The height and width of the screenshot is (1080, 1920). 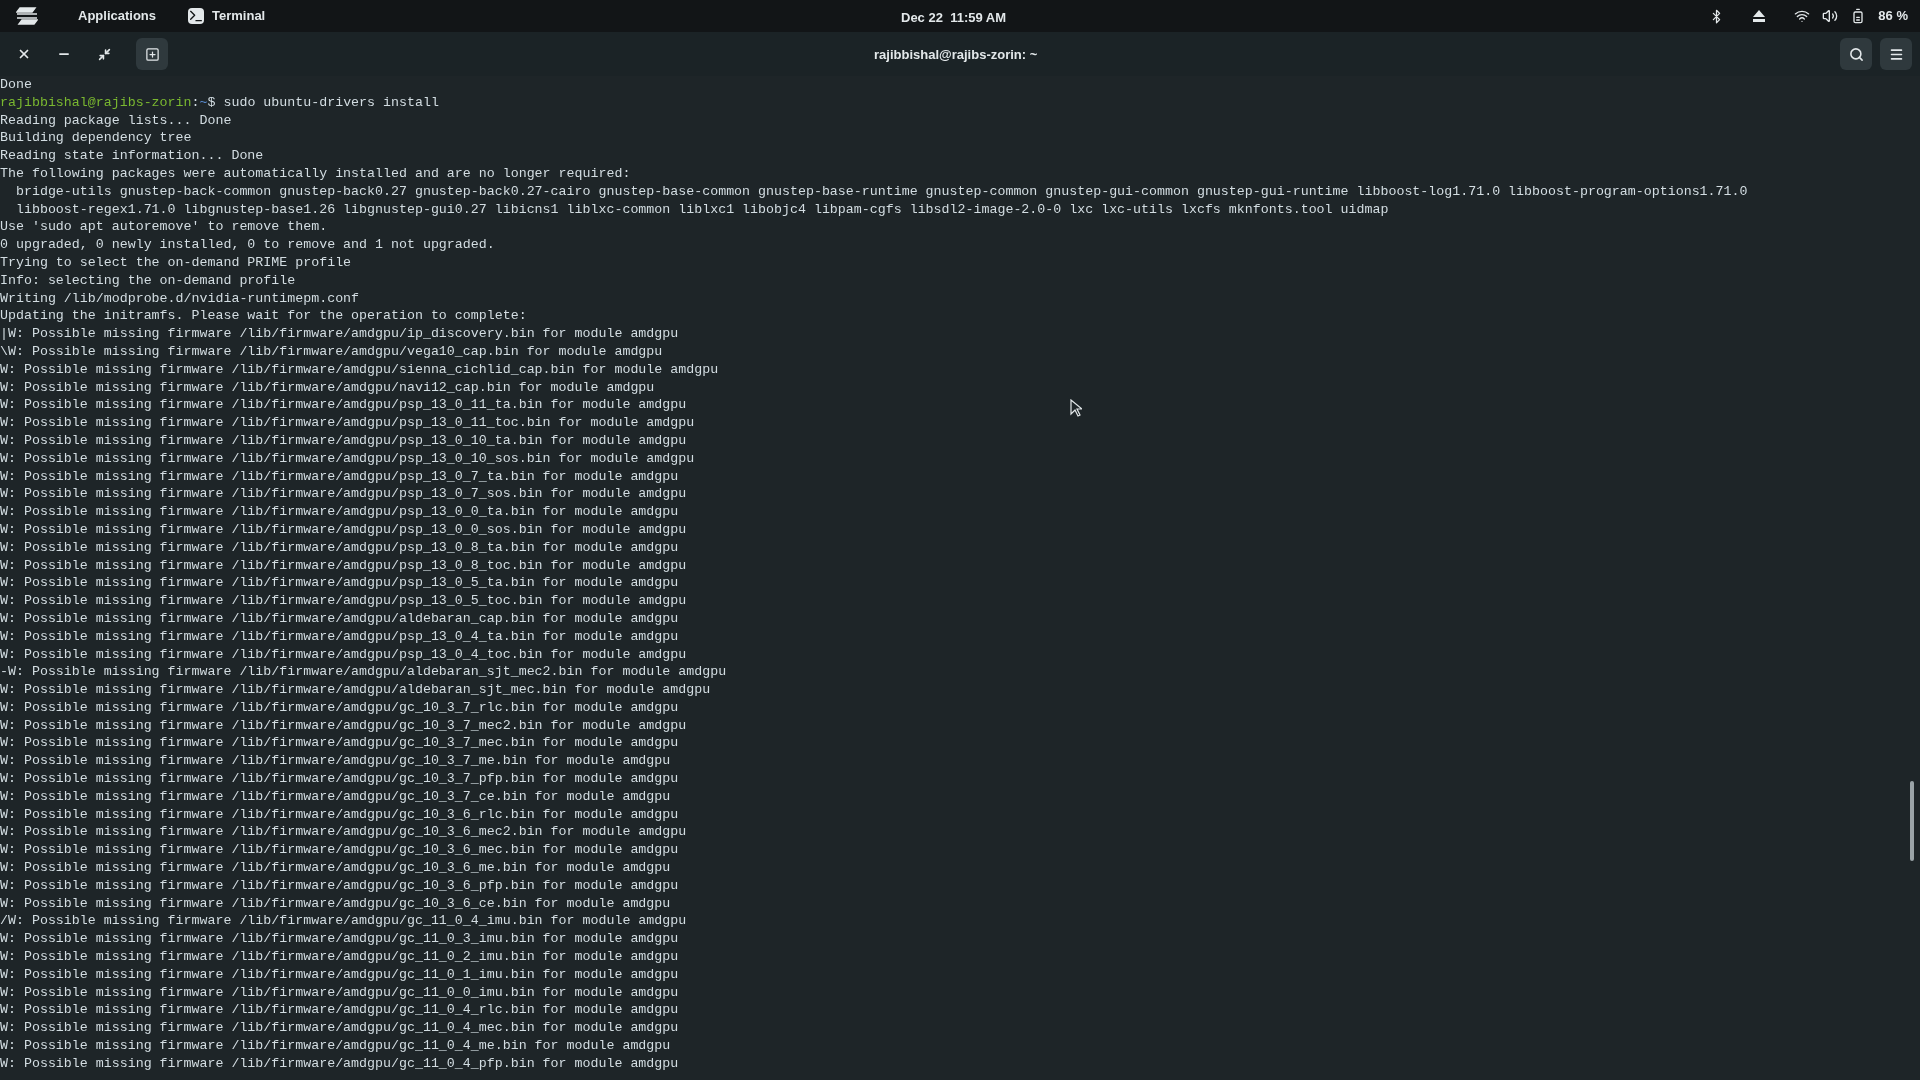 I want to click on terminal-line: W: Possible missing firmware /lib/firmware/amdgpu/navi12_cap.bin for module amdgpu, so click(x=327, y=387).